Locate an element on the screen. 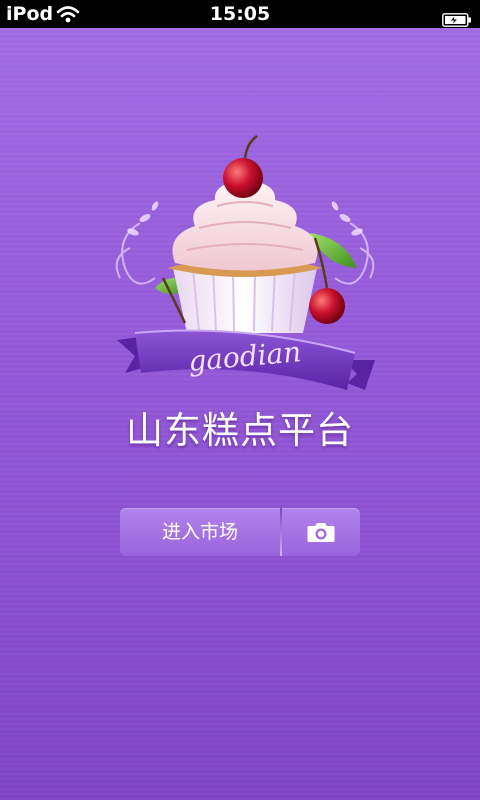  status-time: 15:05 is located at coordinates (240, 14).